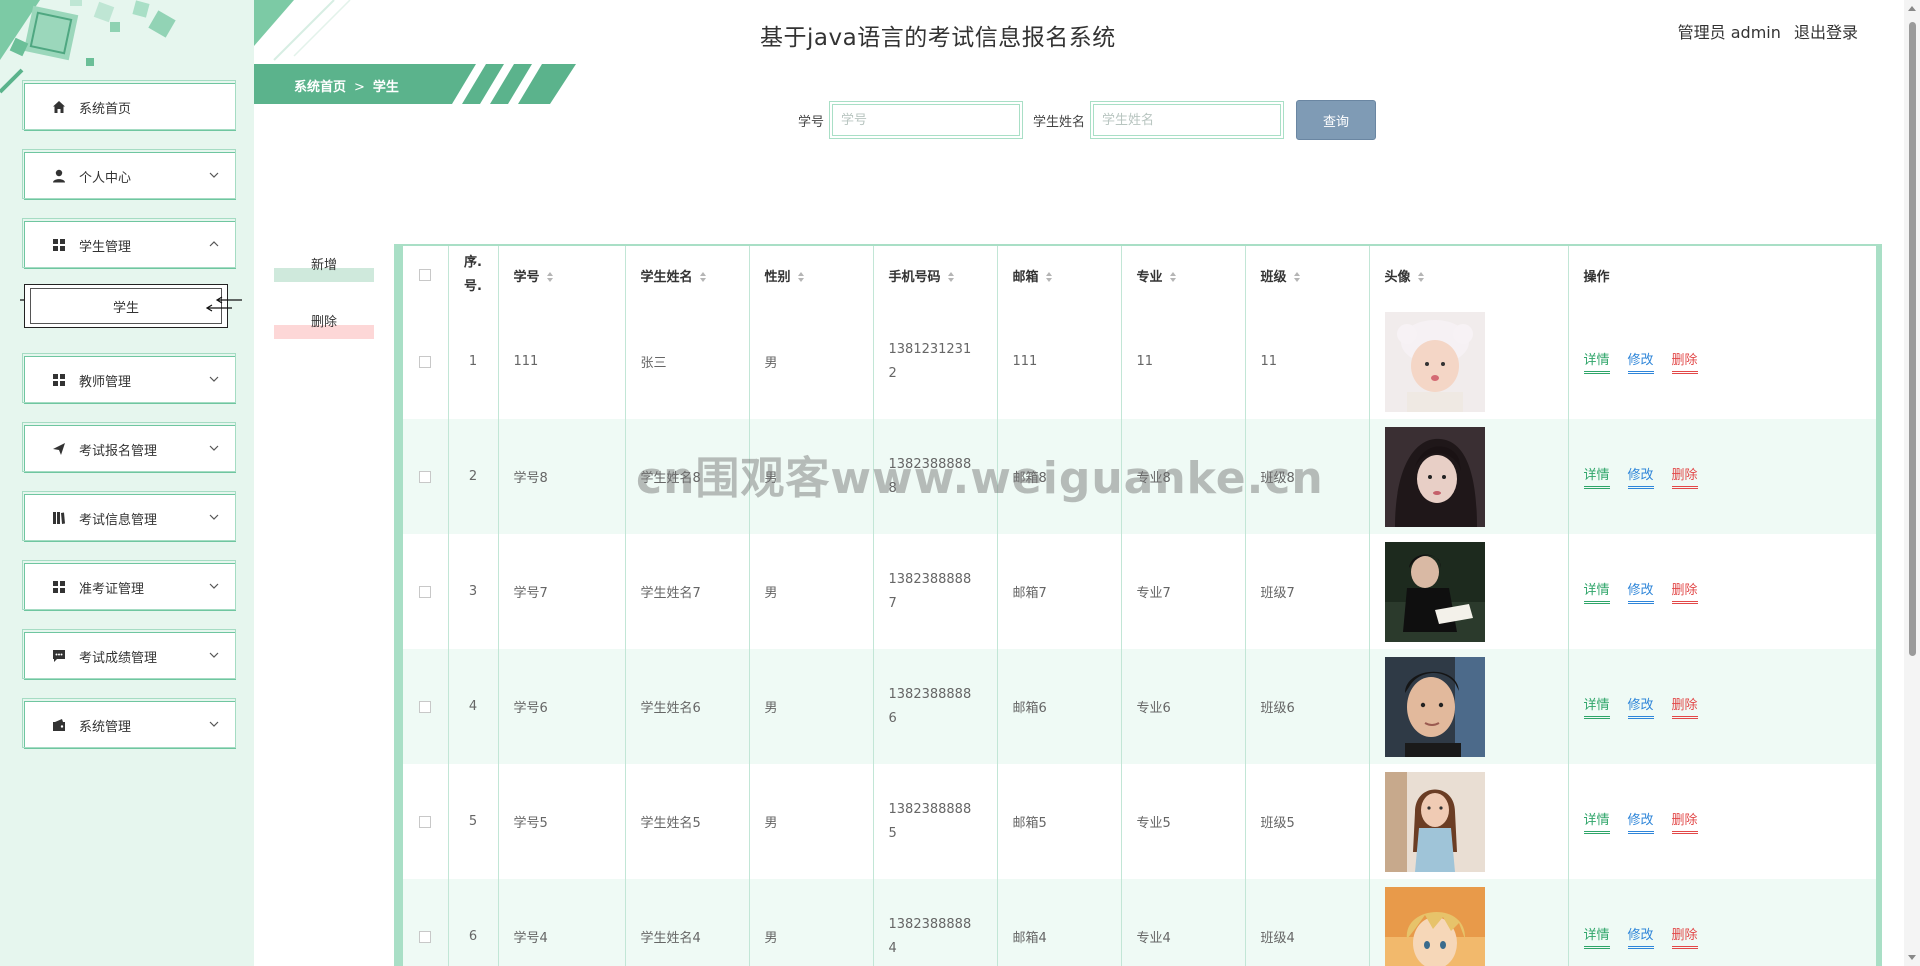 Image resolution: width=1920 pixels, height=966 pixels. I want to click on header-label: 头像, so click(1397, 277).